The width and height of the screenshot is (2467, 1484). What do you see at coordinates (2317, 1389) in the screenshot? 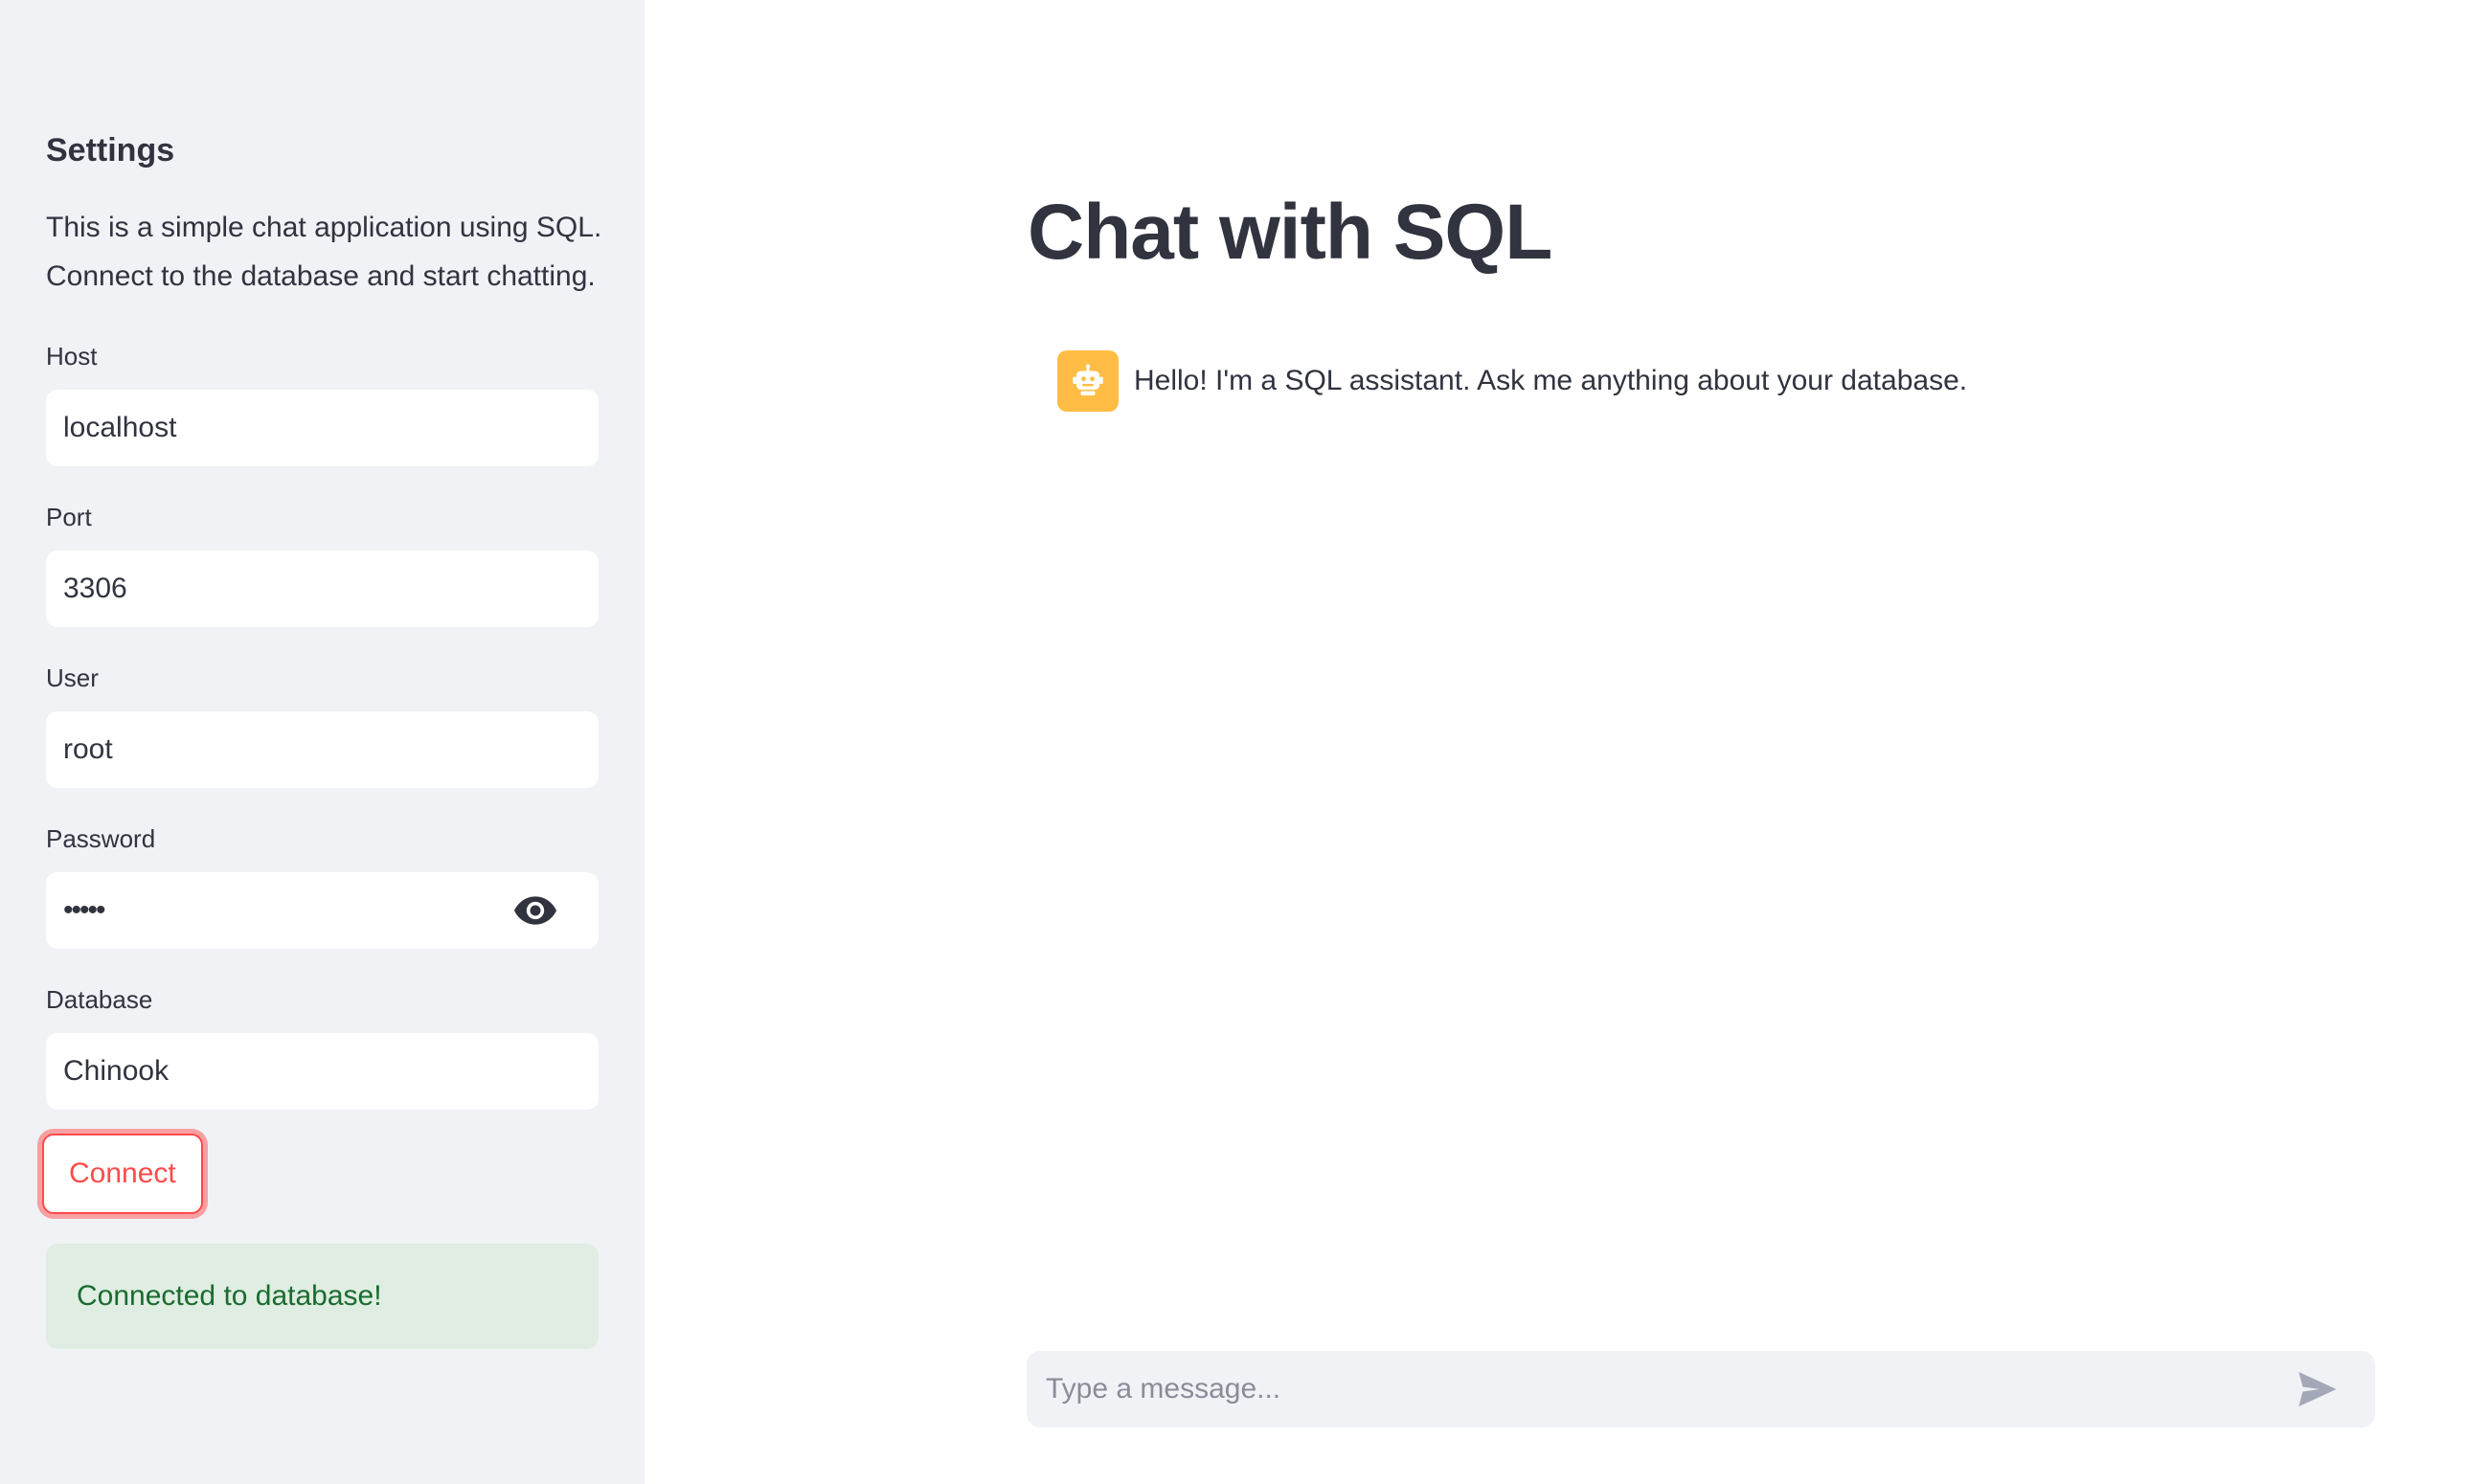
I see `send-icon` at bounding box center [2317, 1389].